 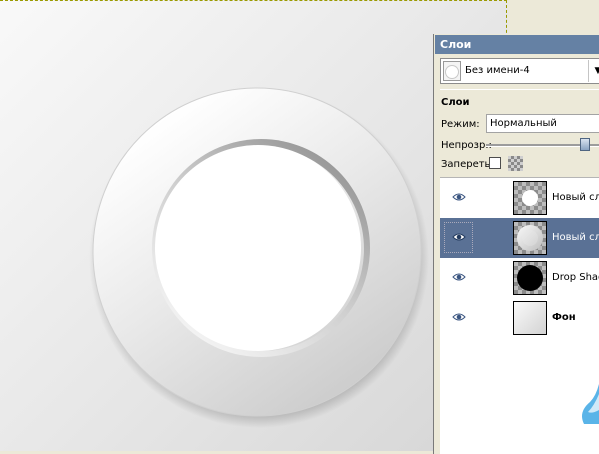 I want to click on workspace-background, so click(x=553, y=17).